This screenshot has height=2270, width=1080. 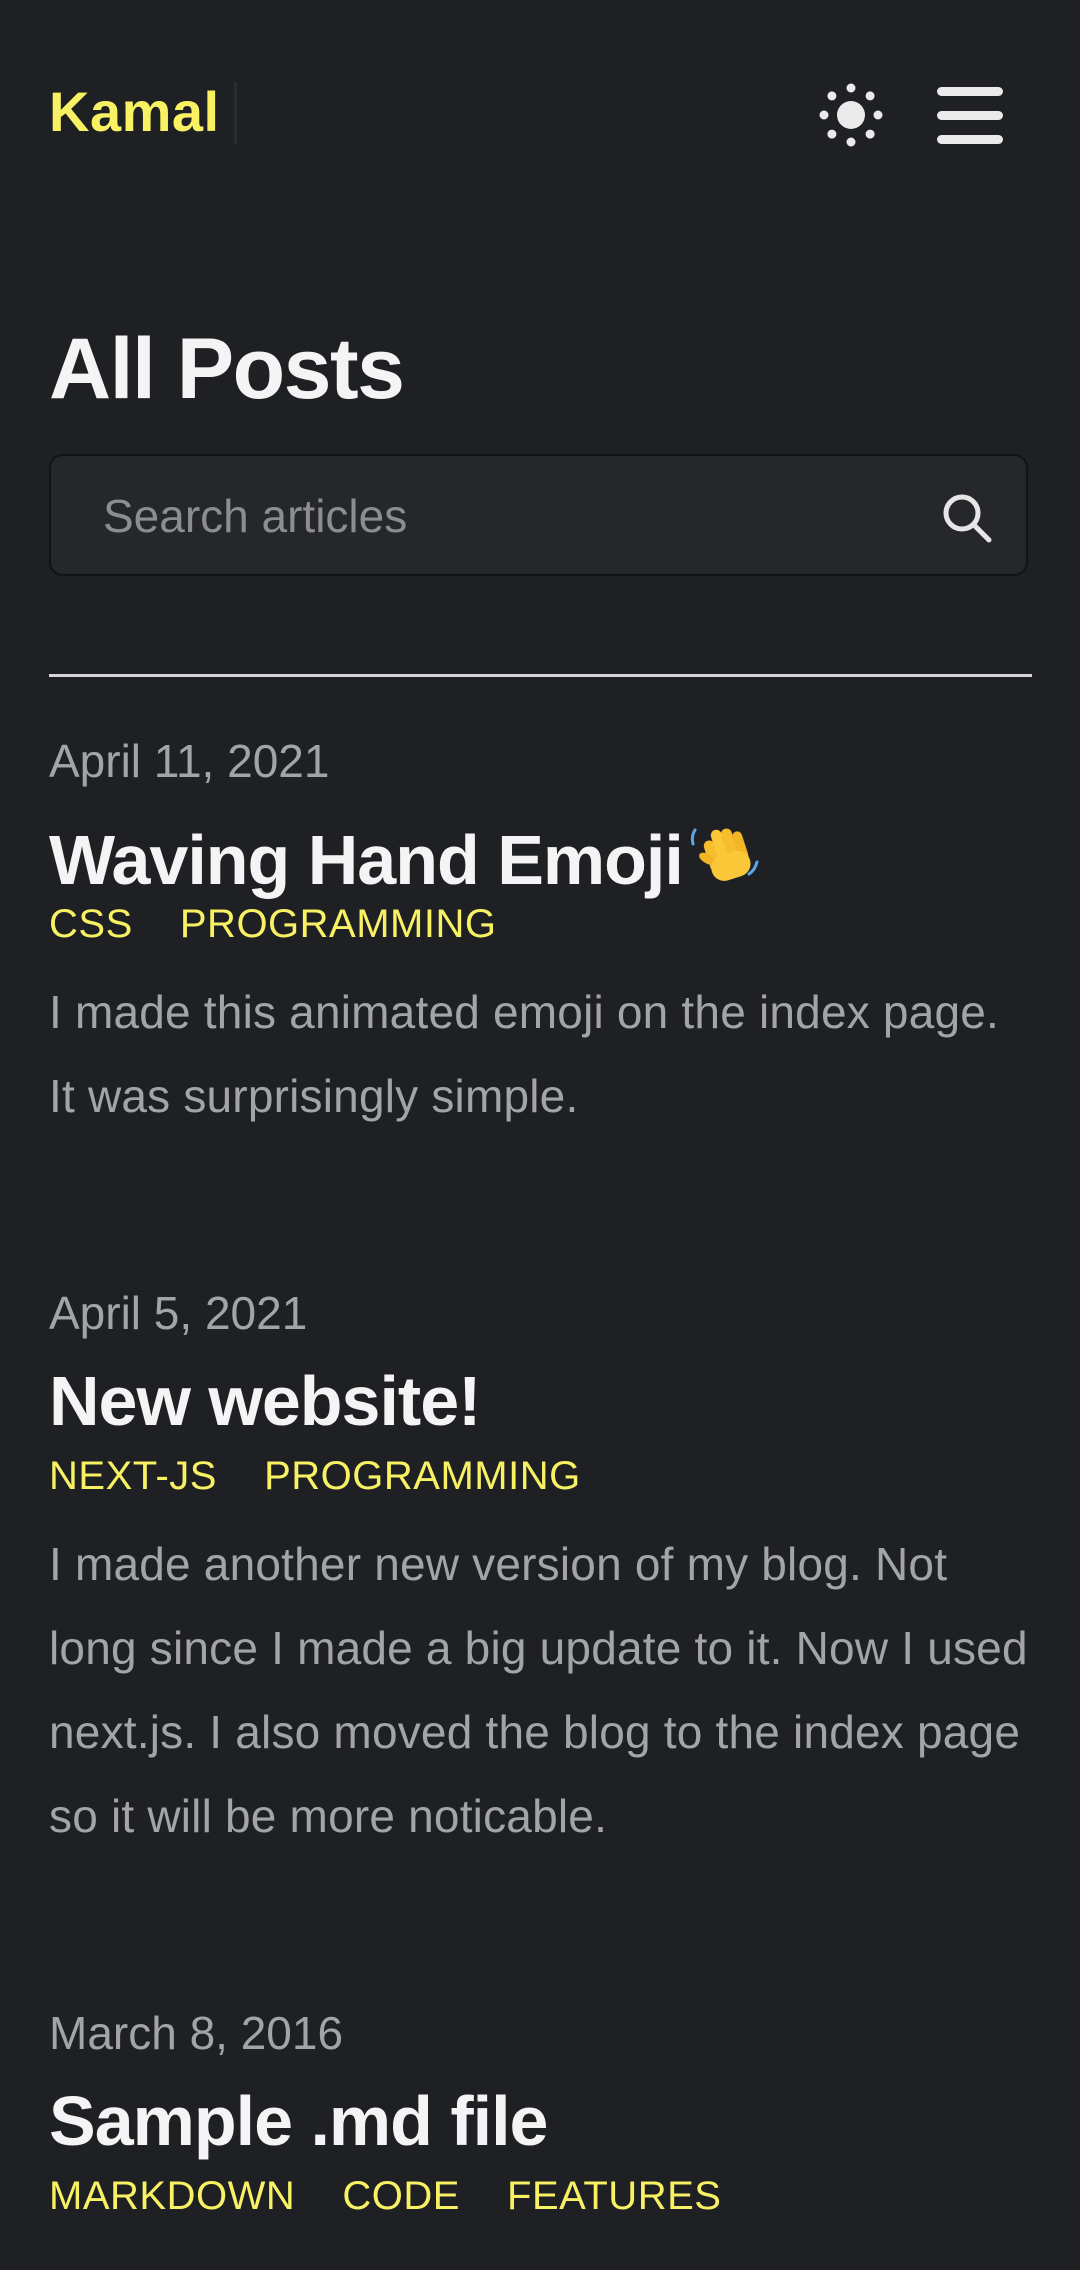 I want to click on post-title-text: Waving Hand Emoji, so click(x=366, y=860).